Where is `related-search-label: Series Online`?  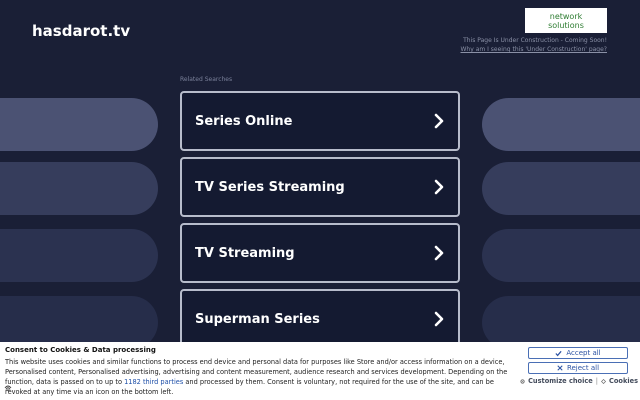 related-search-label: Series Online is located at coordinates (244, 121).